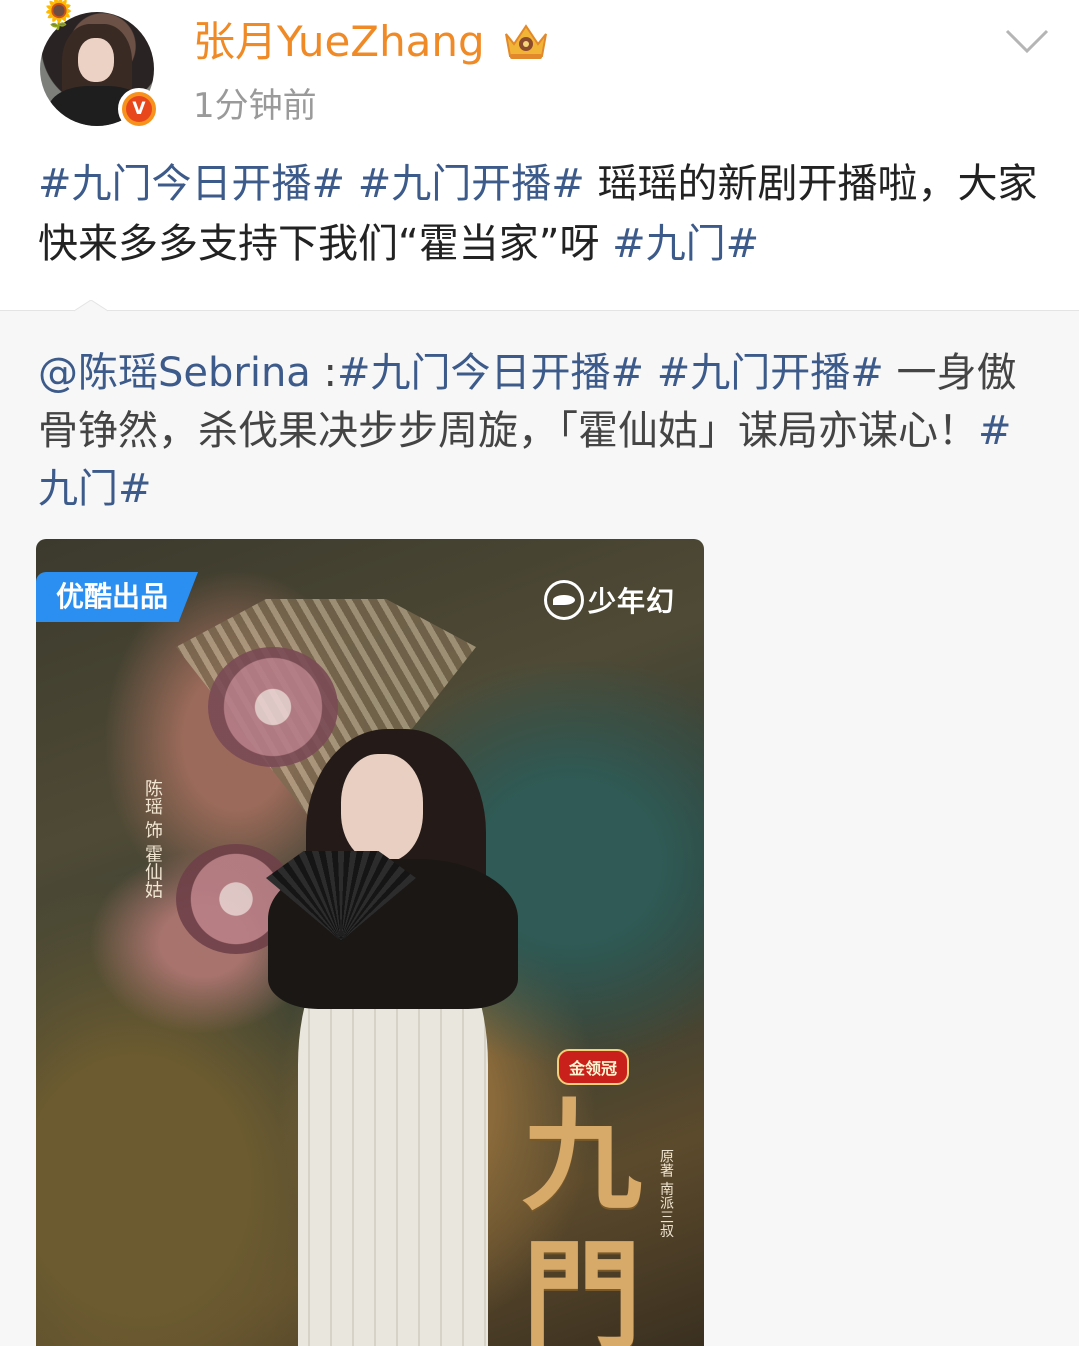 Image resolution: width=1079 pixels, height=1346 pixels. I want to click on poster-flower, so click(273, 707).